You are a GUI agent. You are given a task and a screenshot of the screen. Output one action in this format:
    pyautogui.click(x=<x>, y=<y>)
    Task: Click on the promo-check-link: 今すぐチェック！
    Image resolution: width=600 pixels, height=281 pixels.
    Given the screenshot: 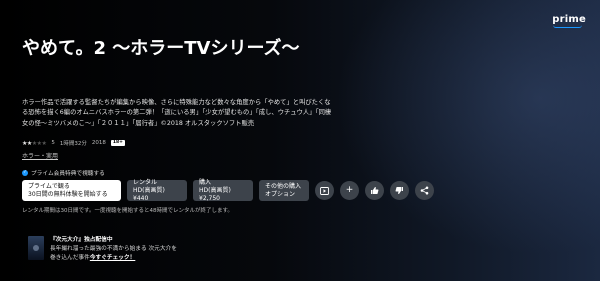 What is the action you would take?
    pyautogui.click(x=113, y=258)
    